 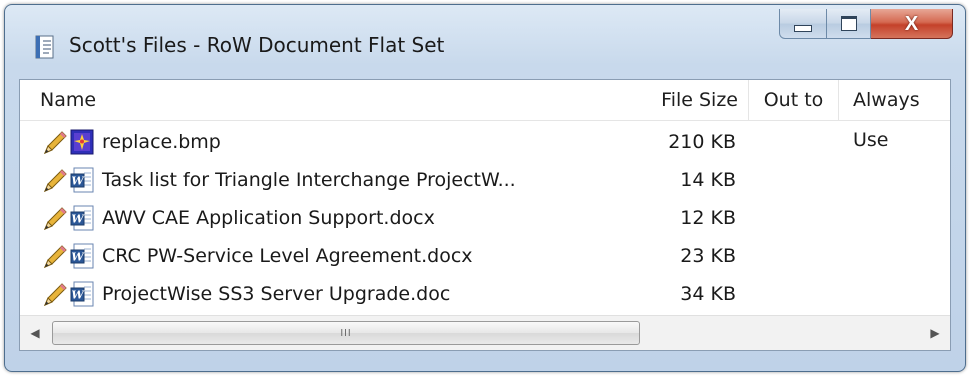 What do you see at coordinates (44, 47) in the screenshot?
I see `document-icon` at bounding box center [44, 47].